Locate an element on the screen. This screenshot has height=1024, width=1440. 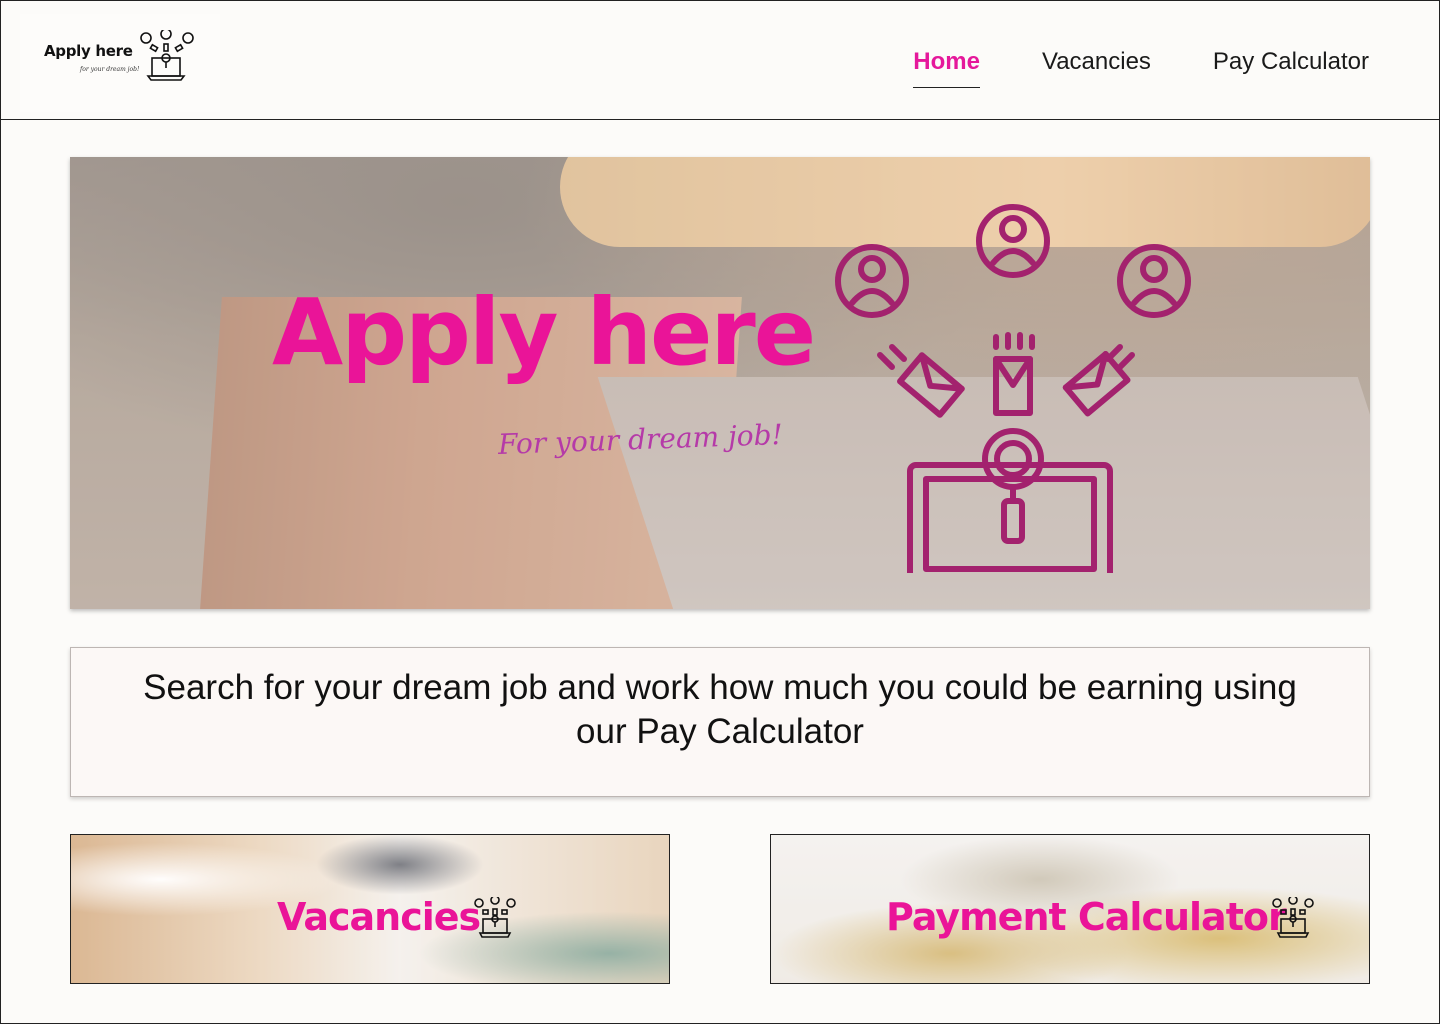
main-nav: Home Vacancies Pay Calculator is located at coordinates (1141, 68).